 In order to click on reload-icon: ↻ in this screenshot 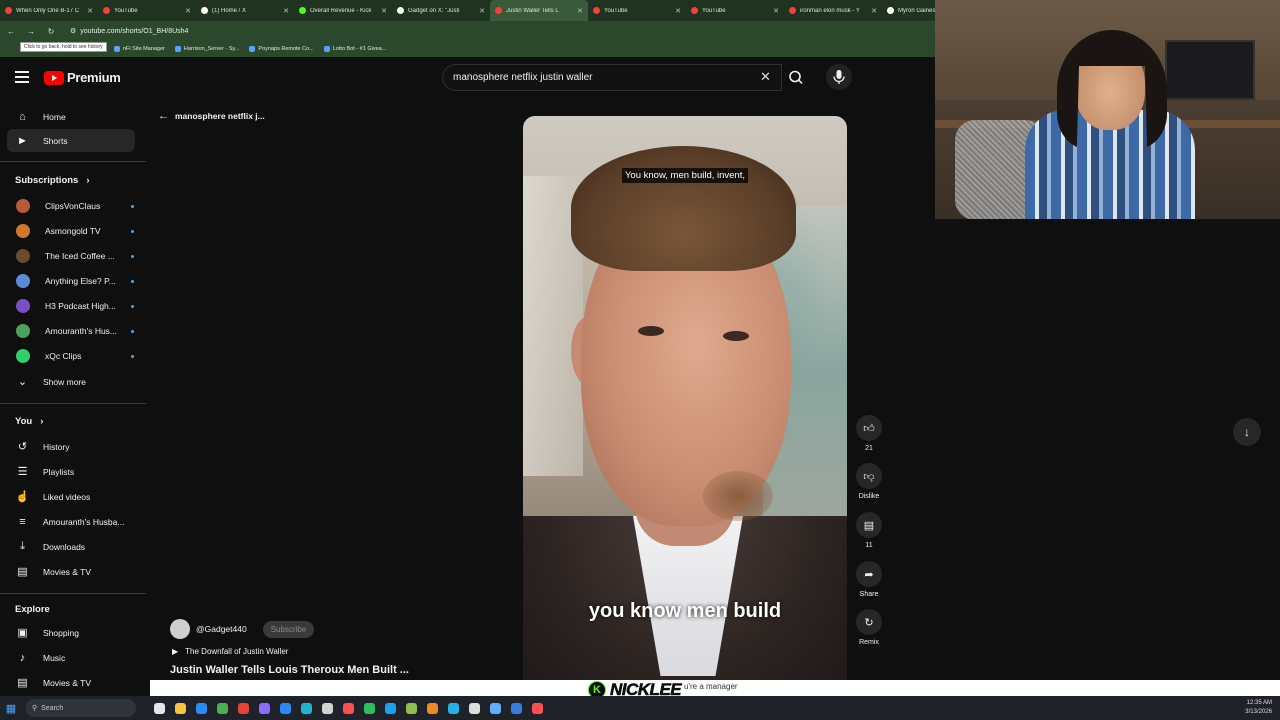, I will do `click(51, 31)`.